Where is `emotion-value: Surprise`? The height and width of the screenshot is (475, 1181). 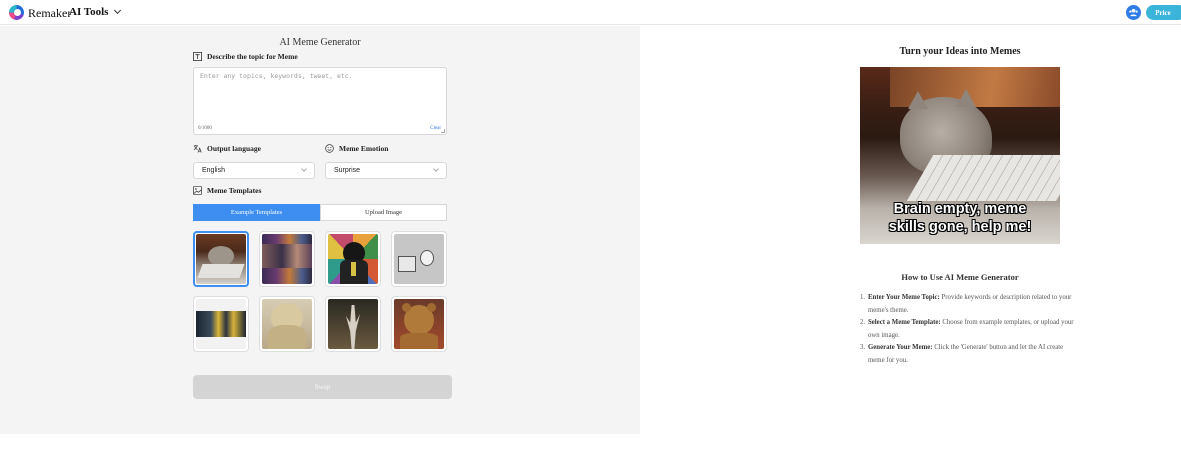
emotion-value: Surprise is located at coordinates (347, 170).